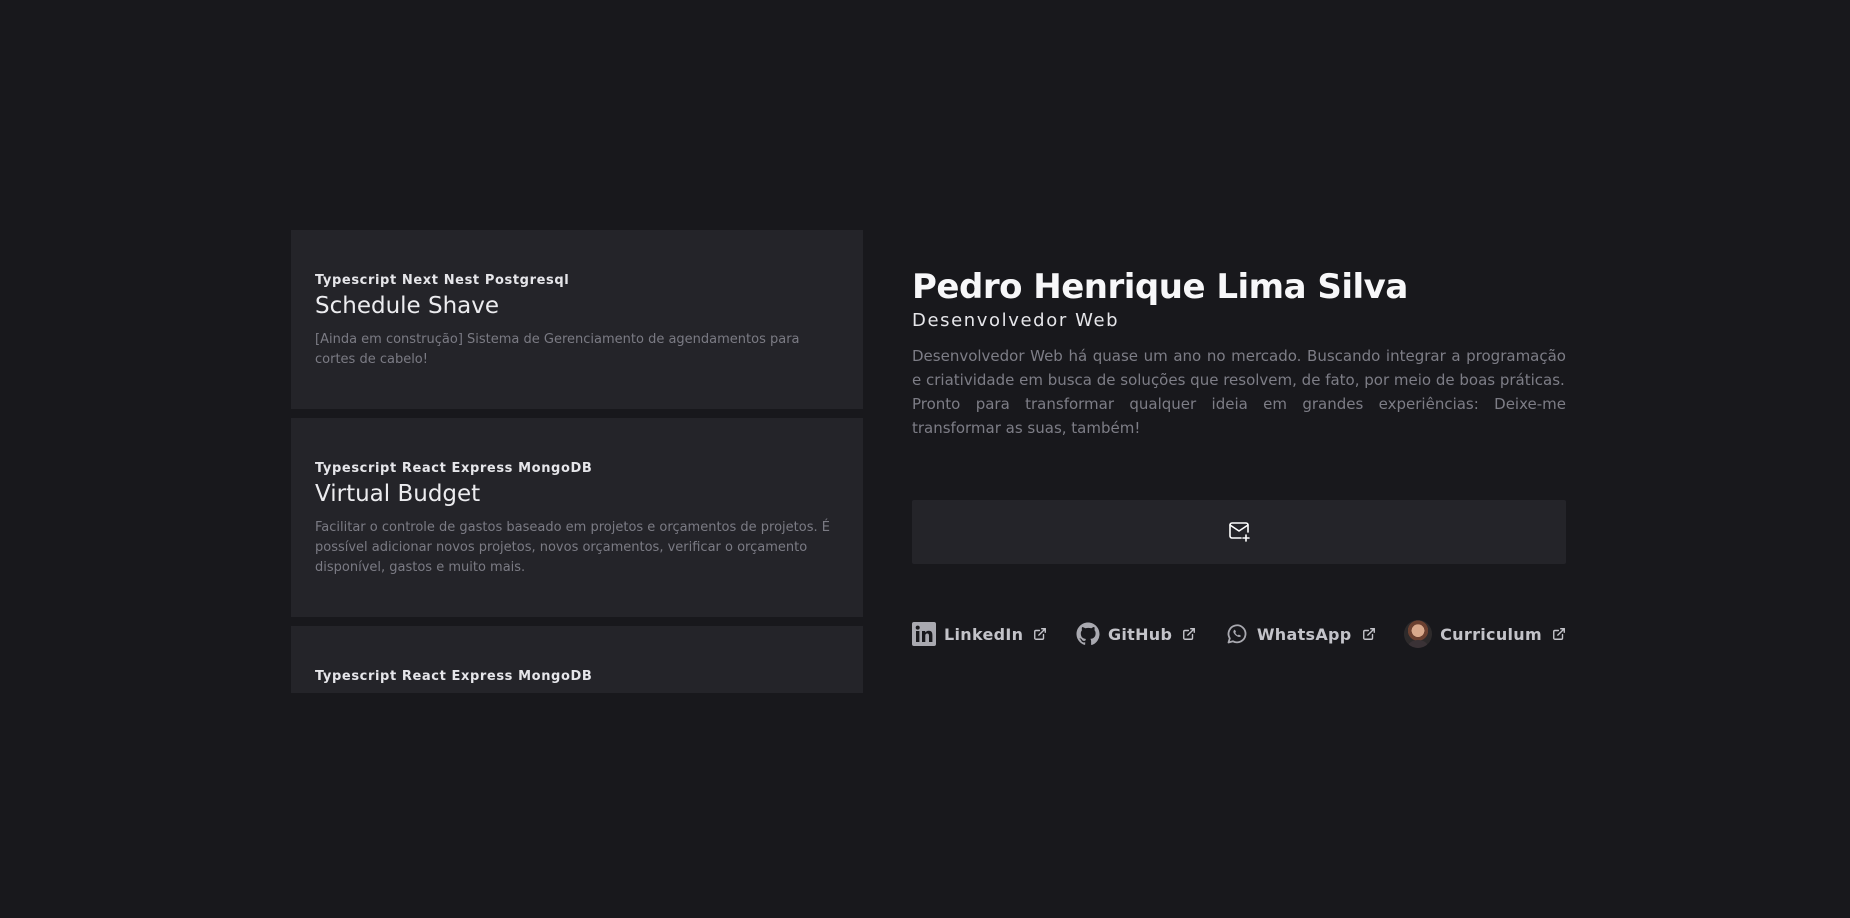 The height and width of the screenshot is (918, 1850). Describe the element at coordinates (407, 306) in the screenshot. I see `project-title: Schedule Shave` at that location.